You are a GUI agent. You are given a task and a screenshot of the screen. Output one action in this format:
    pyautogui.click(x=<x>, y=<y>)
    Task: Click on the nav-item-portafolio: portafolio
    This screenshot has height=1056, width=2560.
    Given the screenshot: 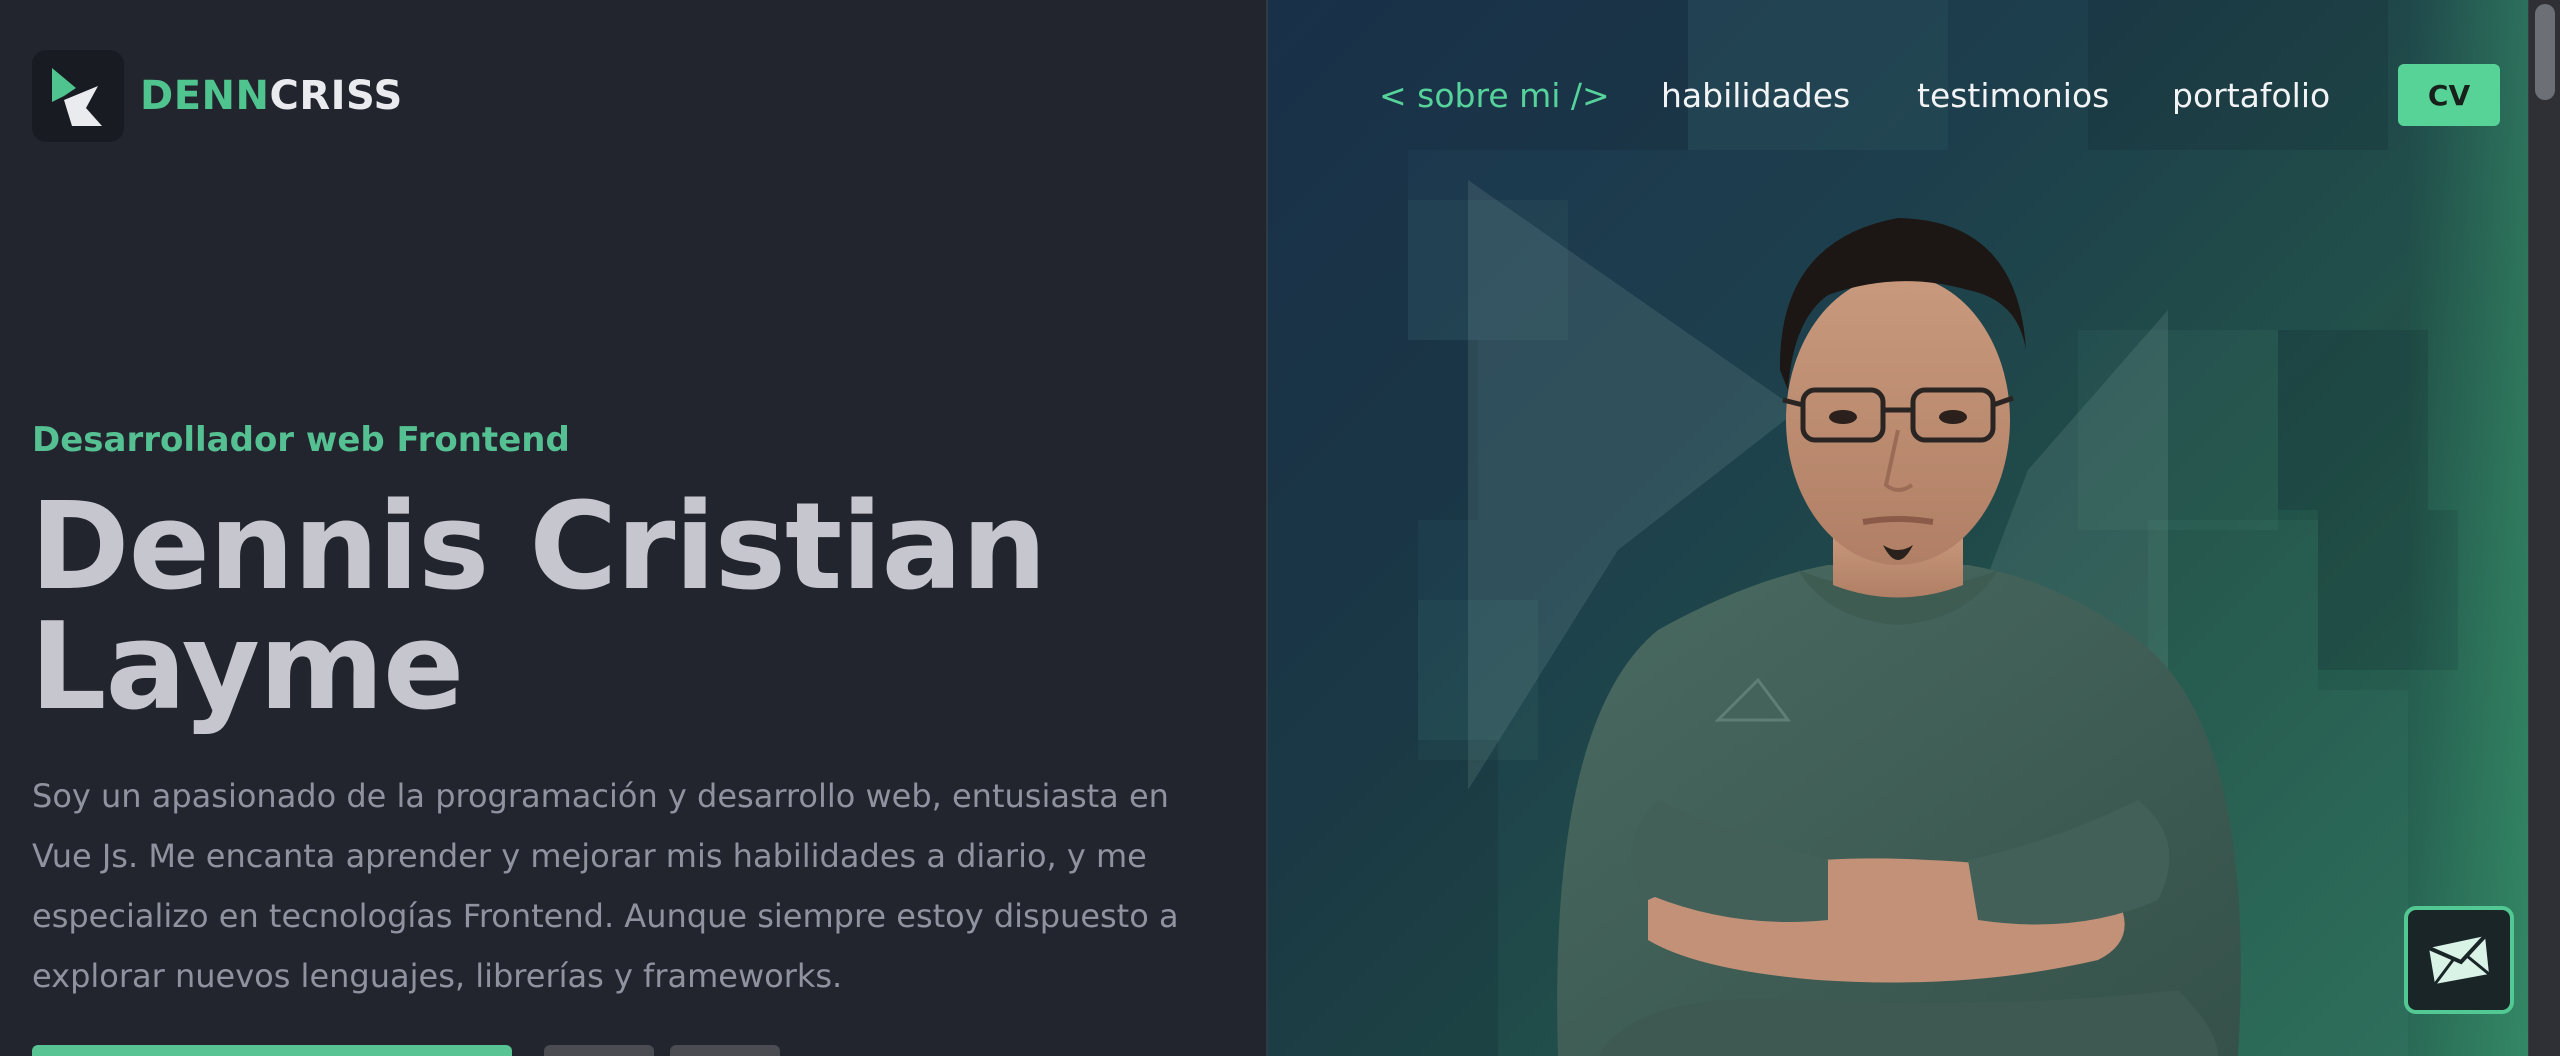 What is the action you would take?
    pyautogui.click(x=2251, y=96)
    